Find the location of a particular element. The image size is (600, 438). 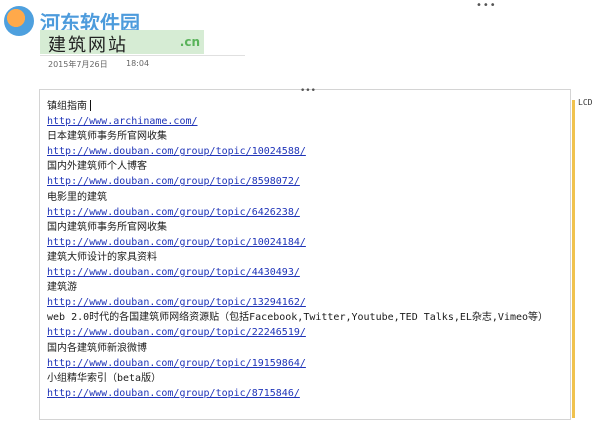

content-text: 电影里的建筑 is located at coordinates (77, 197).